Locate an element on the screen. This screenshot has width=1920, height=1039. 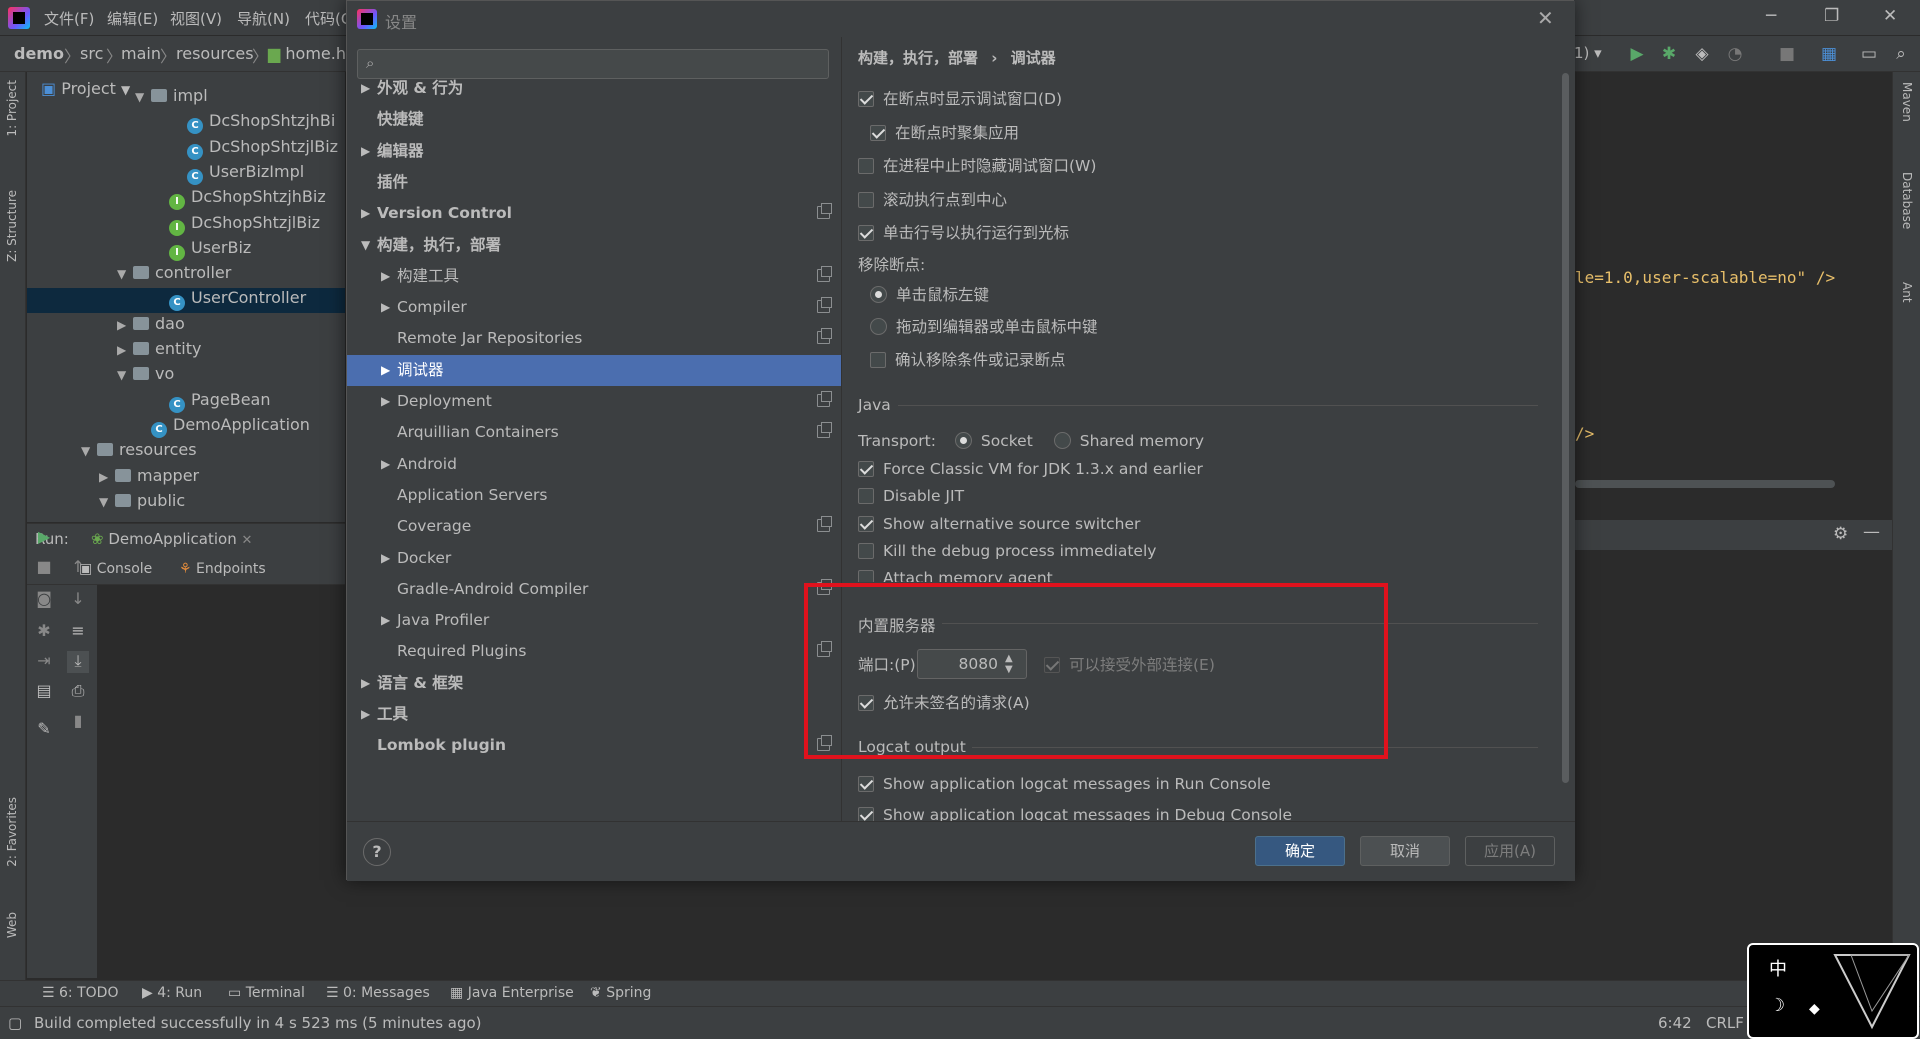
login-icon: ⇥ is located at coordinates (44, 662).